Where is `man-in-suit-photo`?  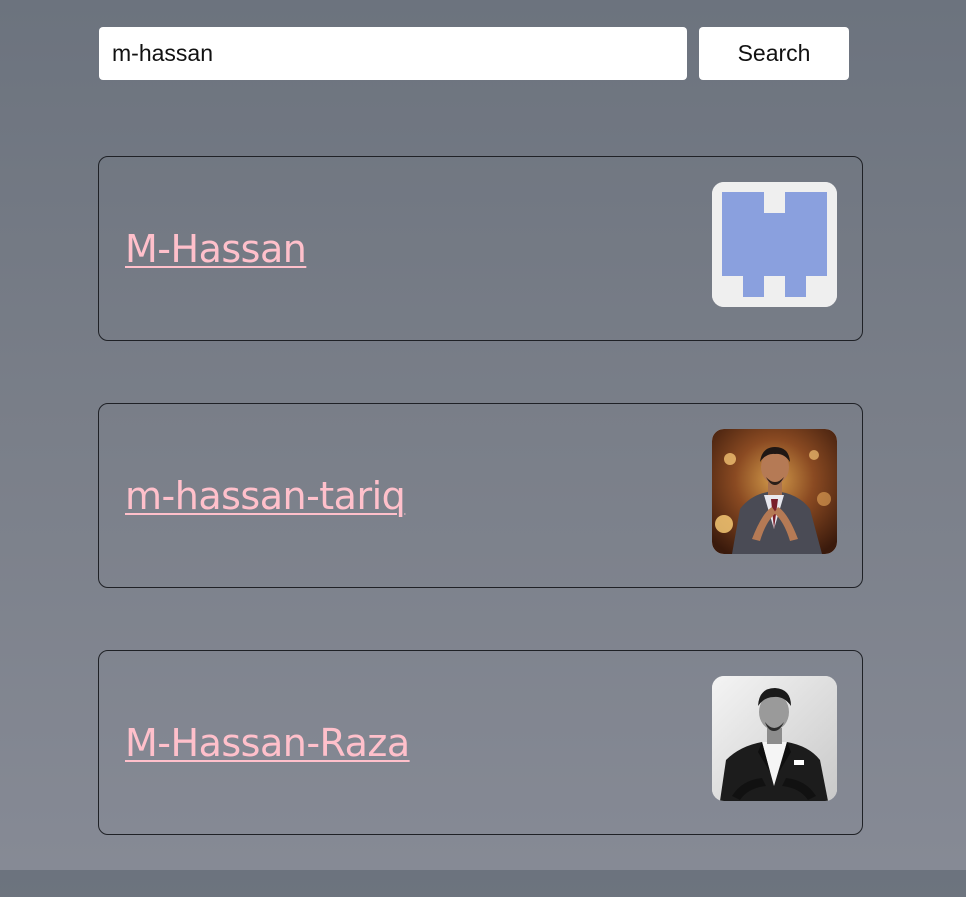
man-in-suit-photo is located at coordinates (774, 491).